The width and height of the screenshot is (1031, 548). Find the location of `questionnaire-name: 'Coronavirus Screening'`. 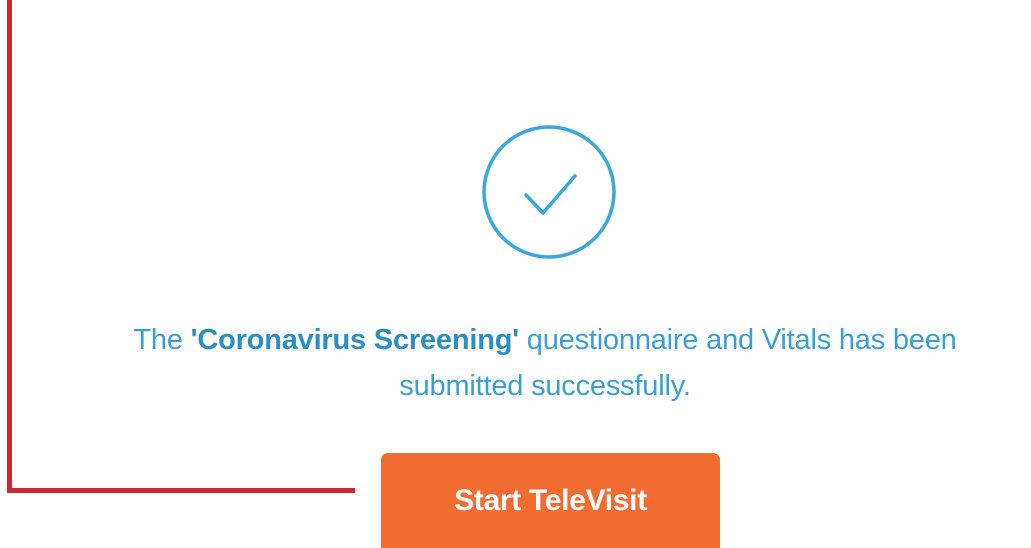

questionnaire-name: 'Coronavirus Screening' is located at coordinates (354, 340).